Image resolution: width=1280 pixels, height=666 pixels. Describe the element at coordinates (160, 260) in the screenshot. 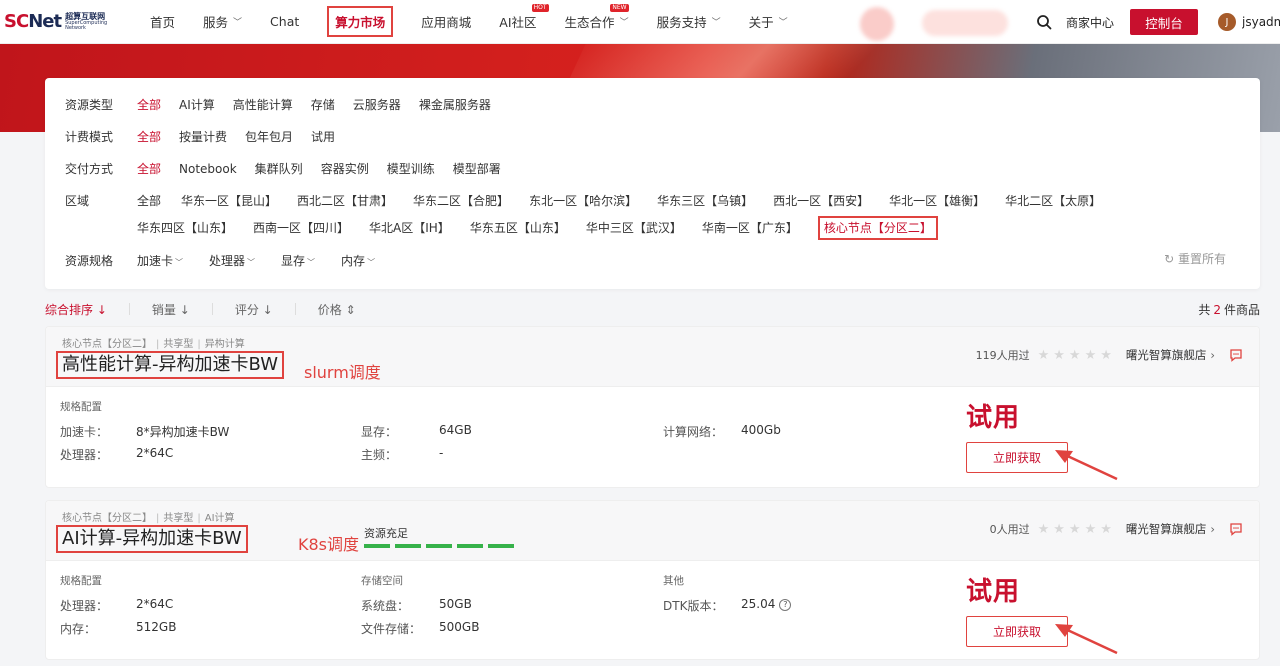

I see `spec-dropdown-accelerator: 加速卡 ﹀` at that location.